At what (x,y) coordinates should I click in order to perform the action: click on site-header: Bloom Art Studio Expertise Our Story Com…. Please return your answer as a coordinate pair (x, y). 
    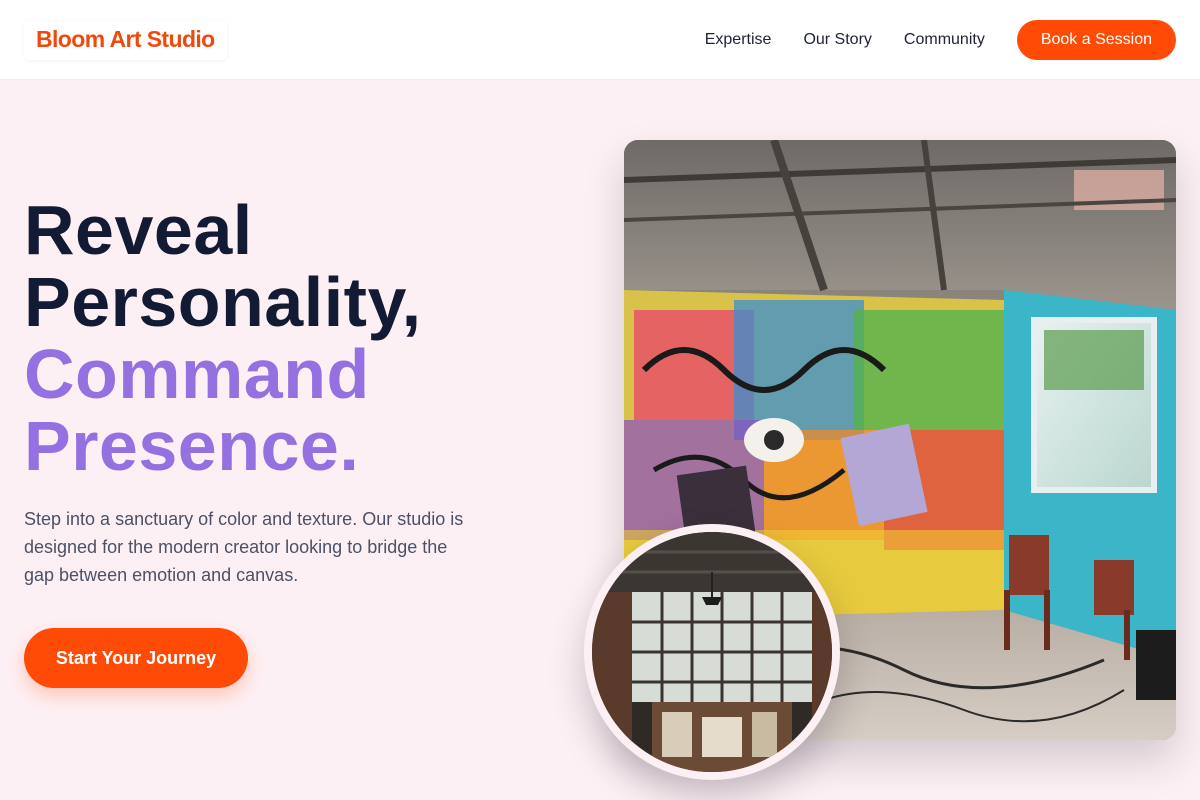
    Looking at the image, I should click on (600, 40).